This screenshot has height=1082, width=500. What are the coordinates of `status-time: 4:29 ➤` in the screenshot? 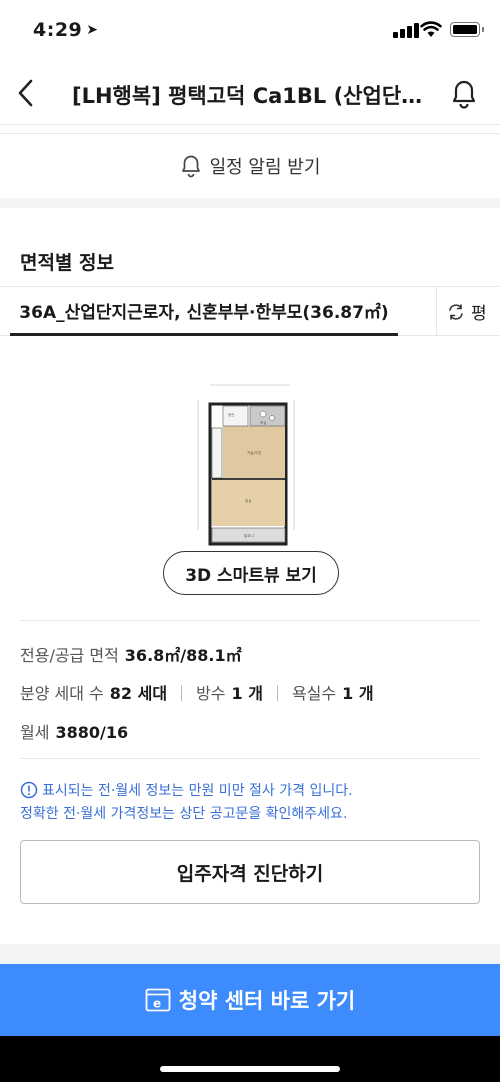 It's located at (66, 30).